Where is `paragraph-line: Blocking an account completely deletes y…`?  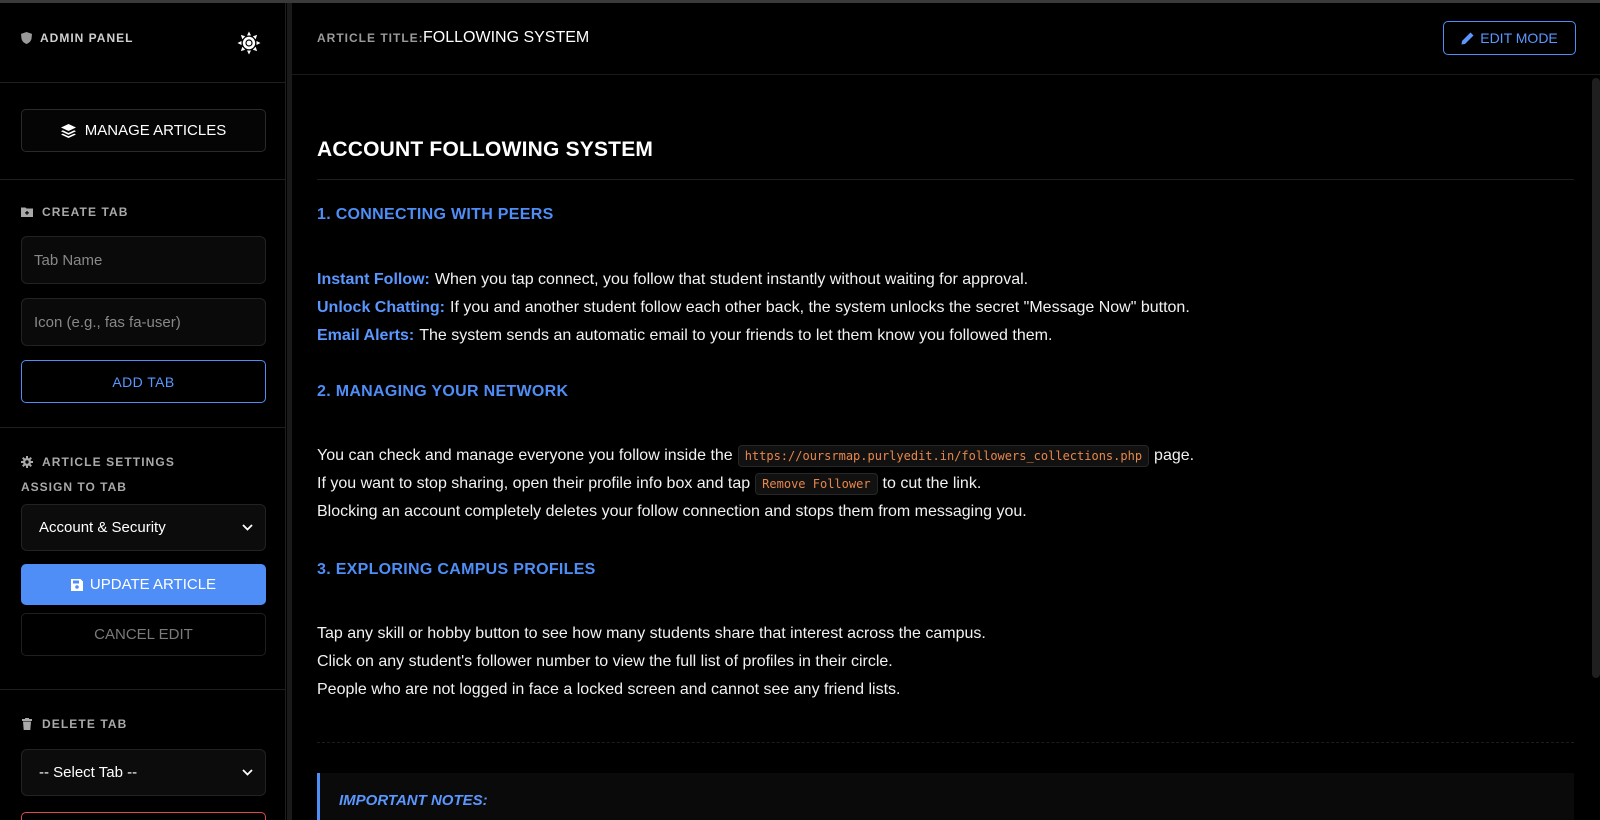 paragraph-line: Blocking an account completely deletes y… is located at coordinates (672, 511).